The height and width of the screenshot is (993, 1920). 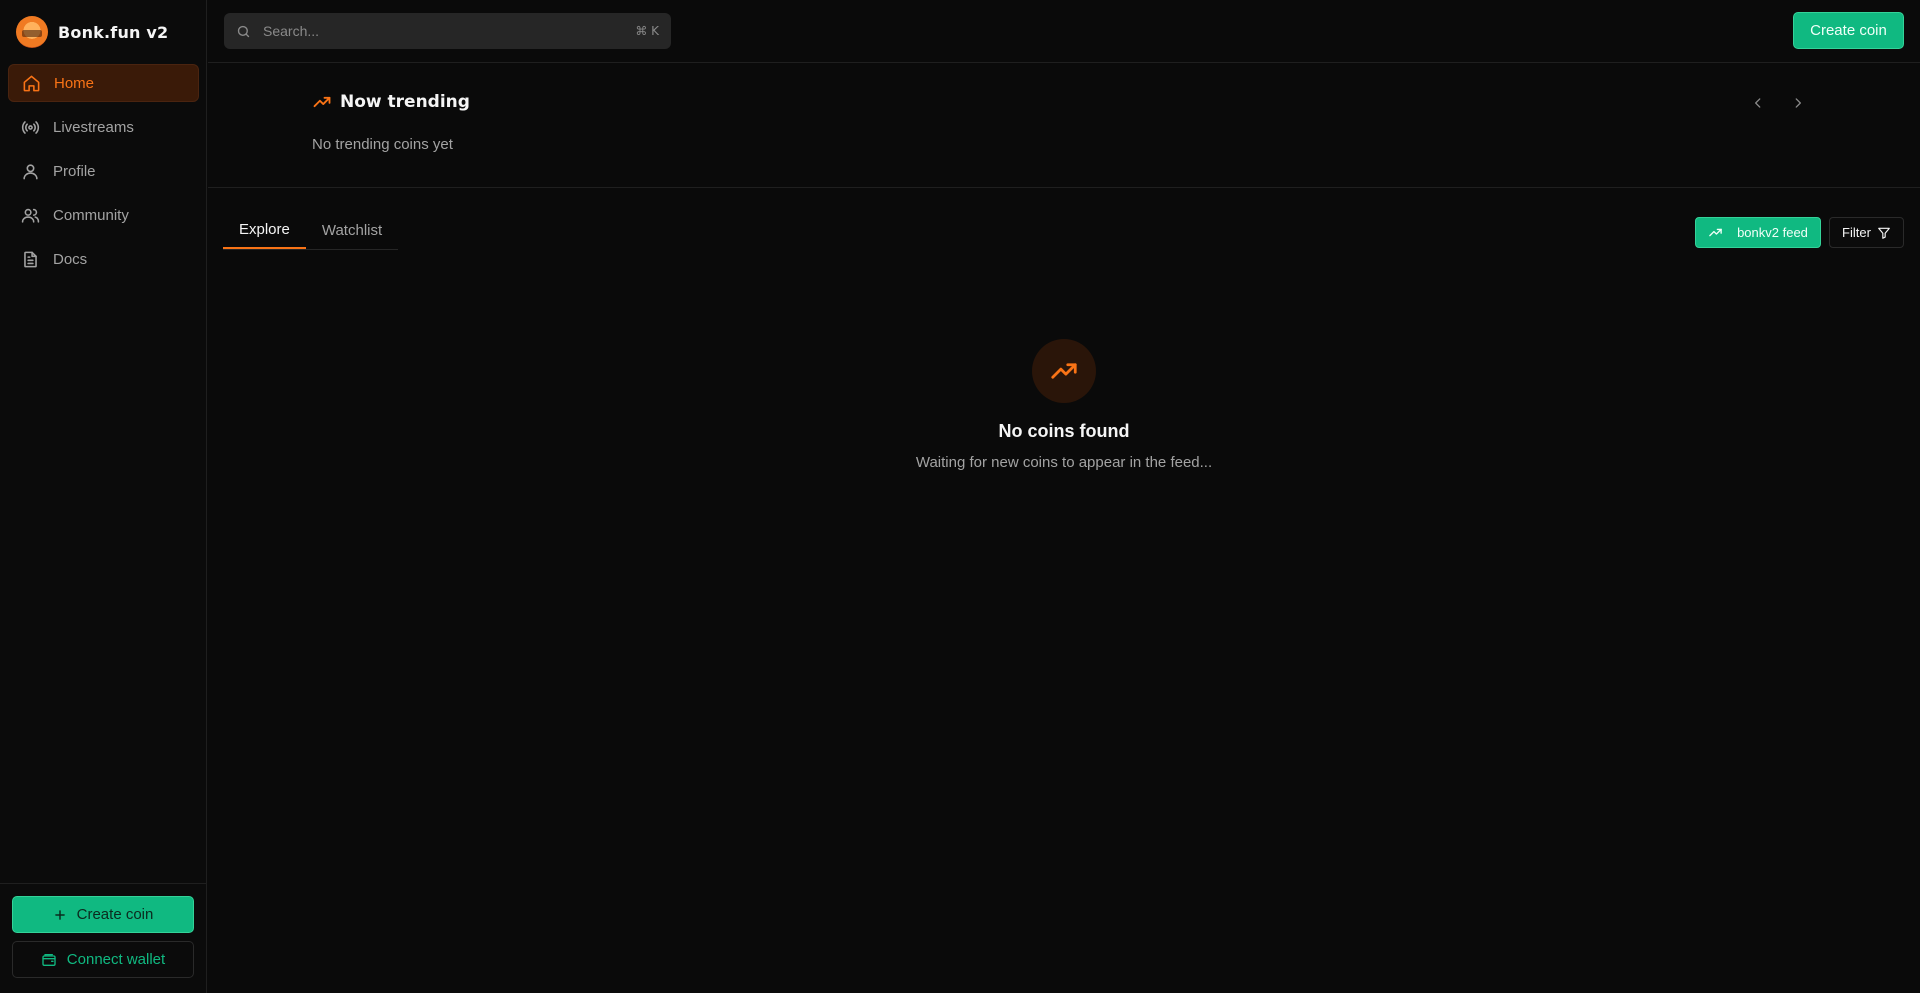 I want to click on connect-wallet-label: Connect wallet, so click(x=116, y=959).